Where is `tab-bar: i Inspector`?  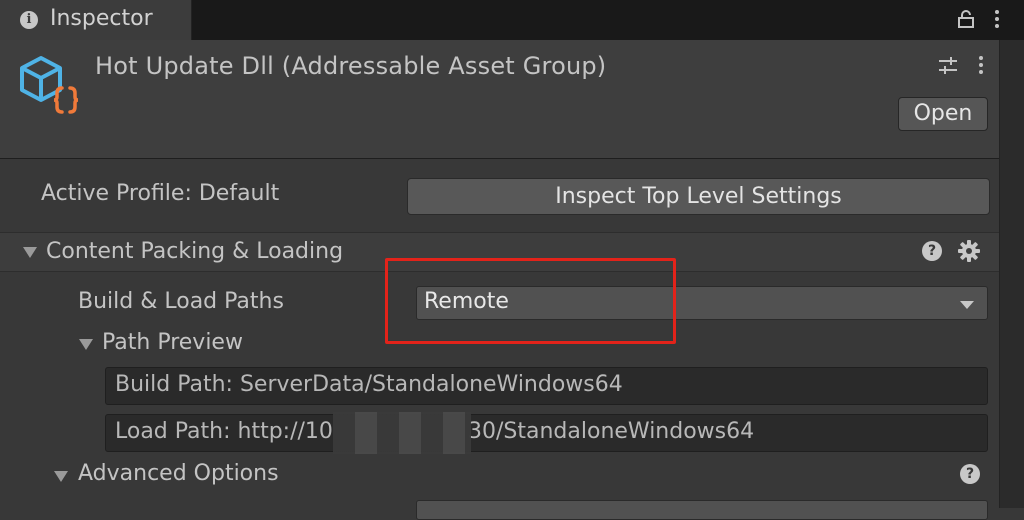 tab-bar: i Inspector is located at coordinates (512, 20).